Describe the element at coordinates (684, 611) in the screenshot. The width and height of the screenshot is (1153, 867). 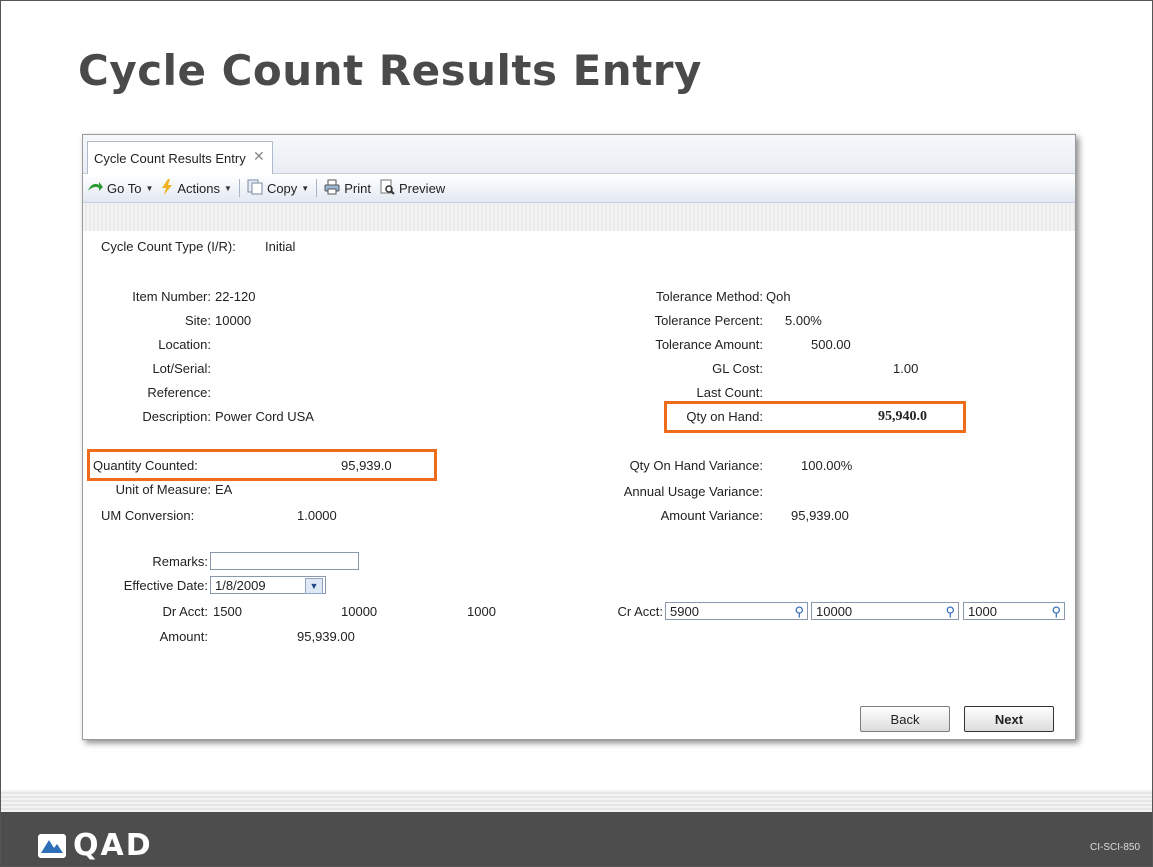
I see `cr-acct-value: 5900` at that location.